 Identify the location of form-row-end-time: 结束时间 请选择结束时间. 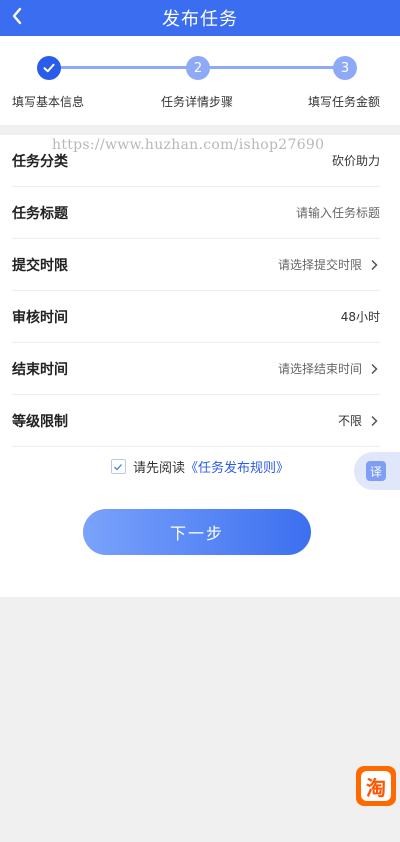
(196, 369).